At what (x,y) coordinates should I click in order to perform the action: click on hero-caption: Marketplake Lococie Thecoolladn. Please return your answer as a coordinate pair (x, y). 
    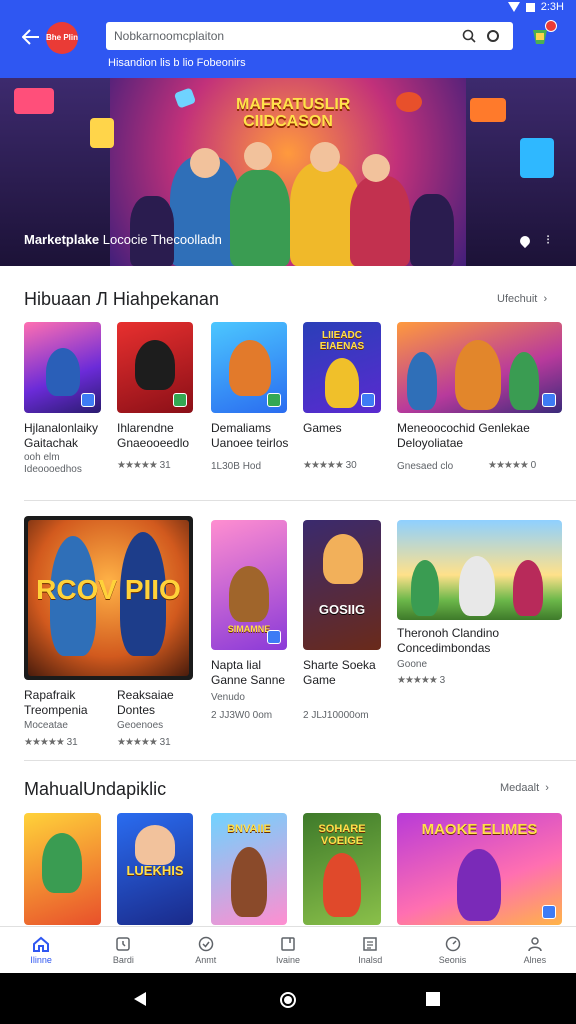
    Looking at the image, I should click on (123, 239).